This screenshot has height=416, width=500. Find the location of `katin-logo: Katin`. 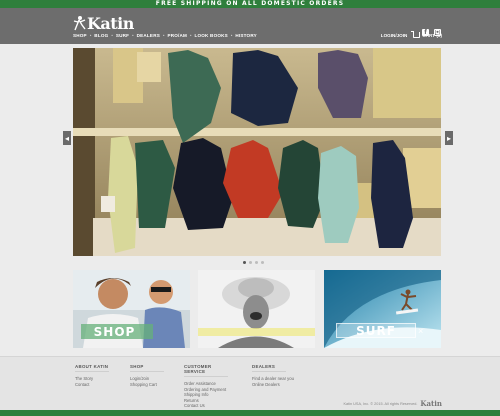

katin-logo: Katin is located at coordinates (103, 23).